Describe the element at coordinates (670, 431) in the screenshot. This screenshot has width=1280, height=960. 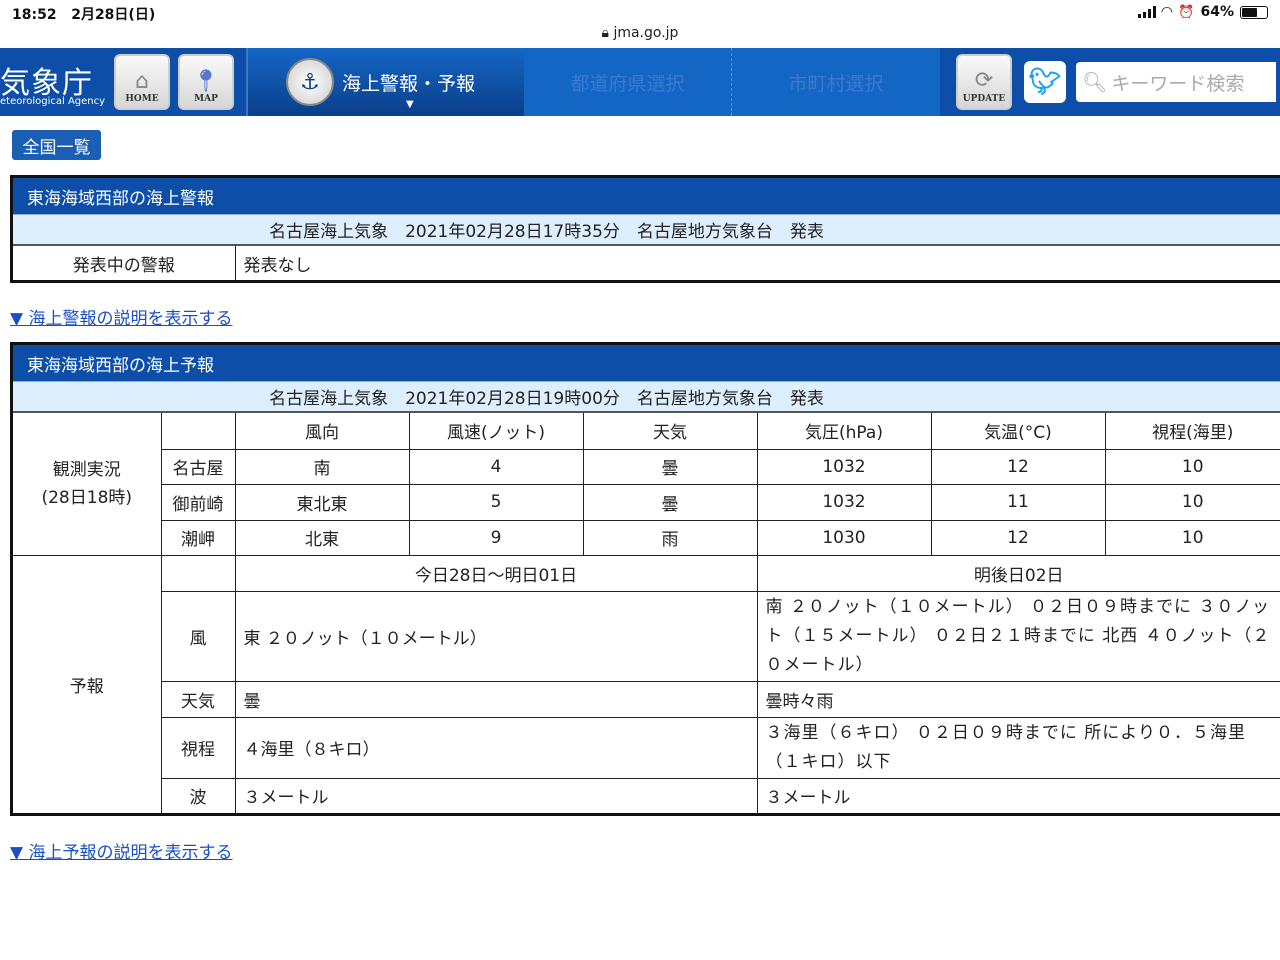
I see `obs-header-weather: 天気` at that location.